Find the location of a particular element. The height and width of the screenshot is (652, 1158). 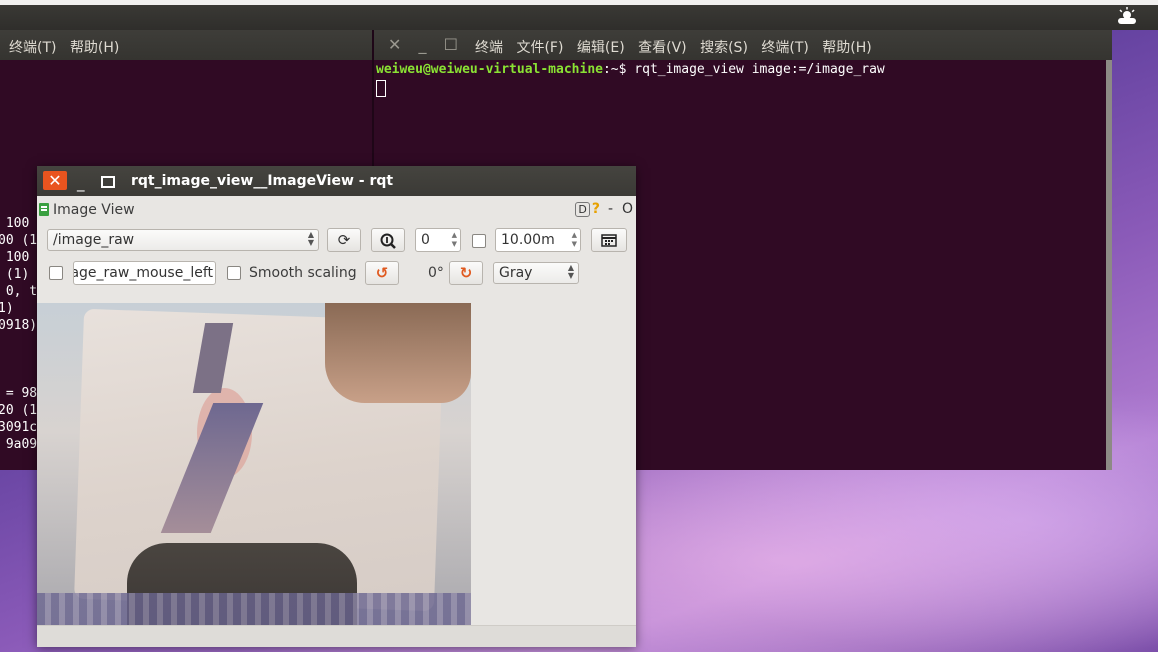

minimize-dock-button: - is located at coordinates (610, 209).